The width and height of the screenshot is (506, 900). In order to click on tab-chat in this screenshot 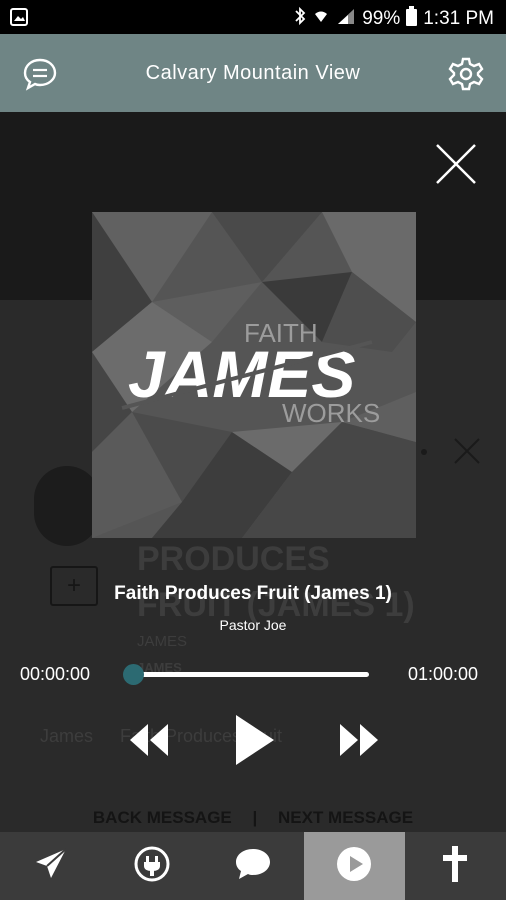, I will do `click(252, 866)`.